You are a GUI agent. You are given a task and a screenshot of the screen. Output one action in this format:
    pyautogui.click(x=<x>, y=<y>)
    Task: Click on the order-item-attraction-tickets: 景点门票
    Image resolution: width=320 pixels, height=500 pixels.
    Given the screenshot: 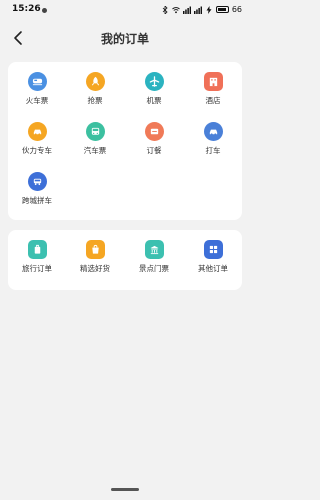 What is the action you would take?
    pyautogui.click(x=154, y=260)
    